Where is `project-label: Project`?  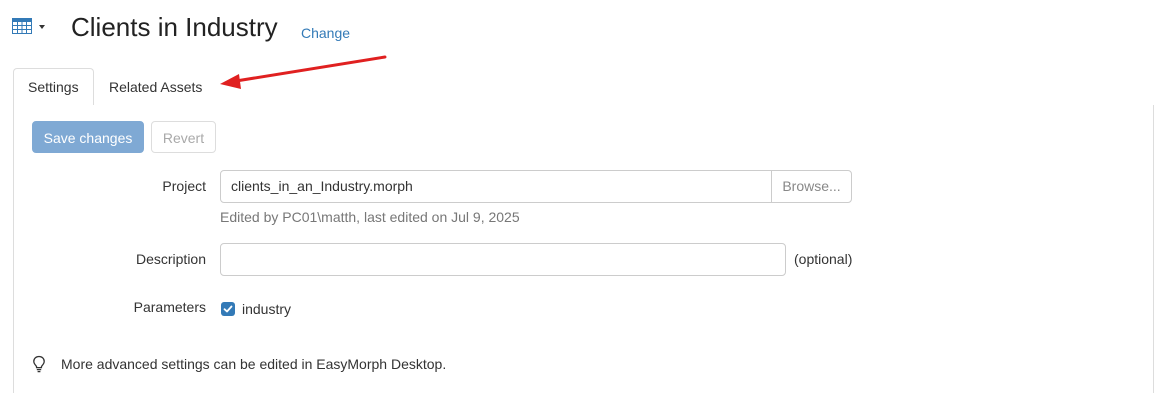 project-label: Project is located at coordinates (184, 186).